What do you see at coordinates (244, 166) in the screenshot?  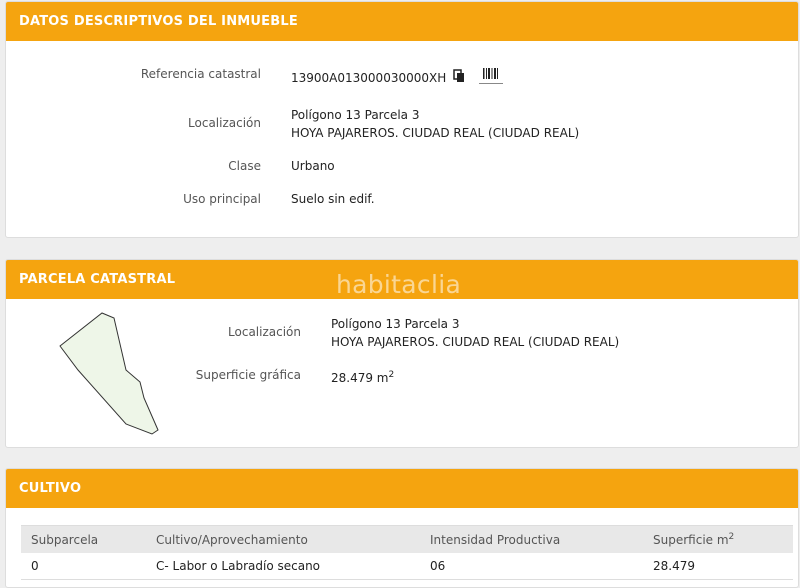 I see `clase-label: Clase` at bounding box center [244, 166].